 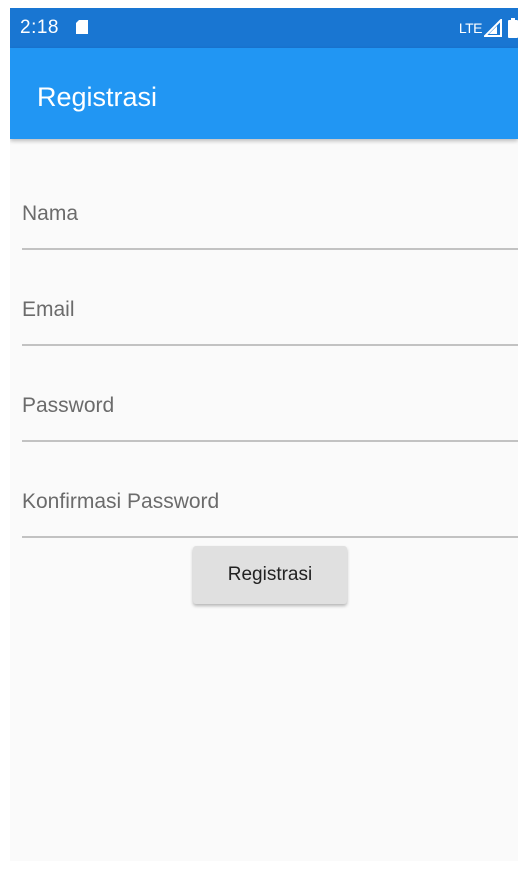 What do you see at coordinates (264, 93) in the screenshot?
I see `app-bar: Registrasi` at bounding box center [264, 93].